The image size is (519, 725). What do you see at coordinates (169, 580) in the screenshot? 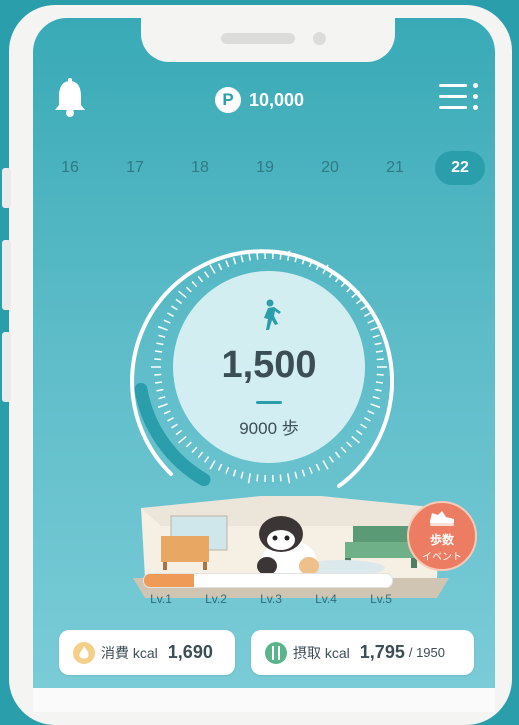
I see `level-progress-fill` at bounding box center [169, 580].